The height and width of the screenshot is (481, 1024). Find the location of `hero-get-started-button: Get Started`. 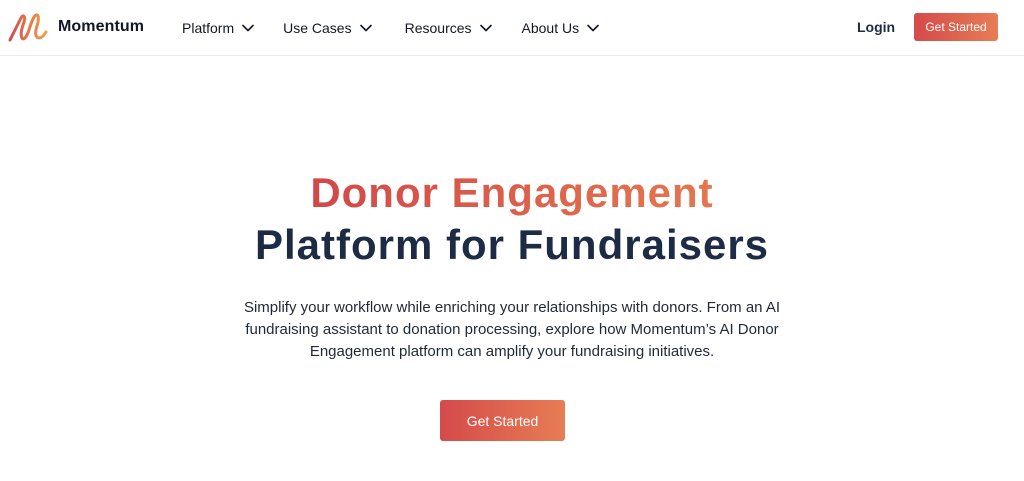

hero-get-started-button: Get Started is located at coordinates (502, 420).